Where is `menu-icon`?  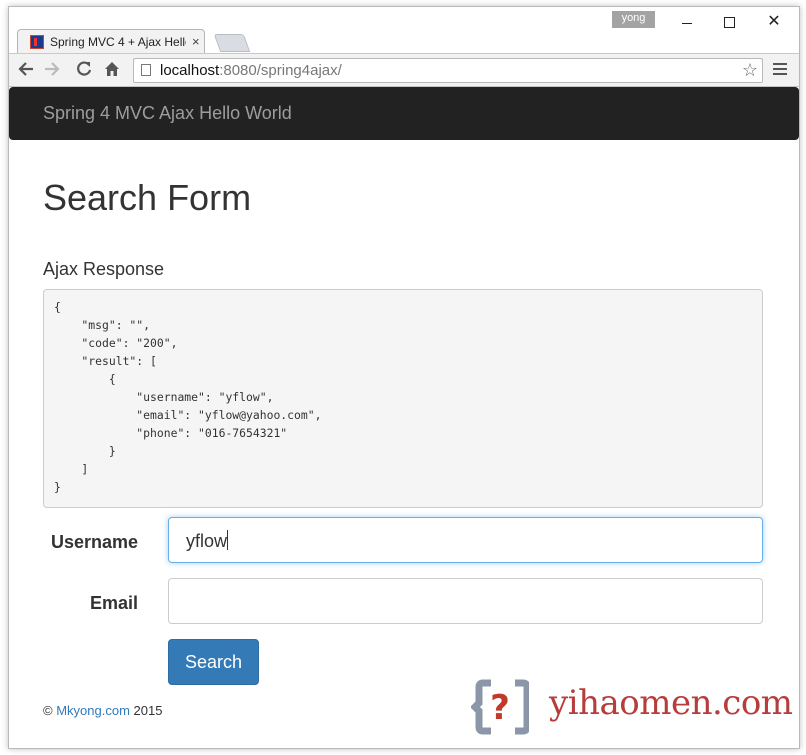
menu-icon is located at coordinates (780, 70).